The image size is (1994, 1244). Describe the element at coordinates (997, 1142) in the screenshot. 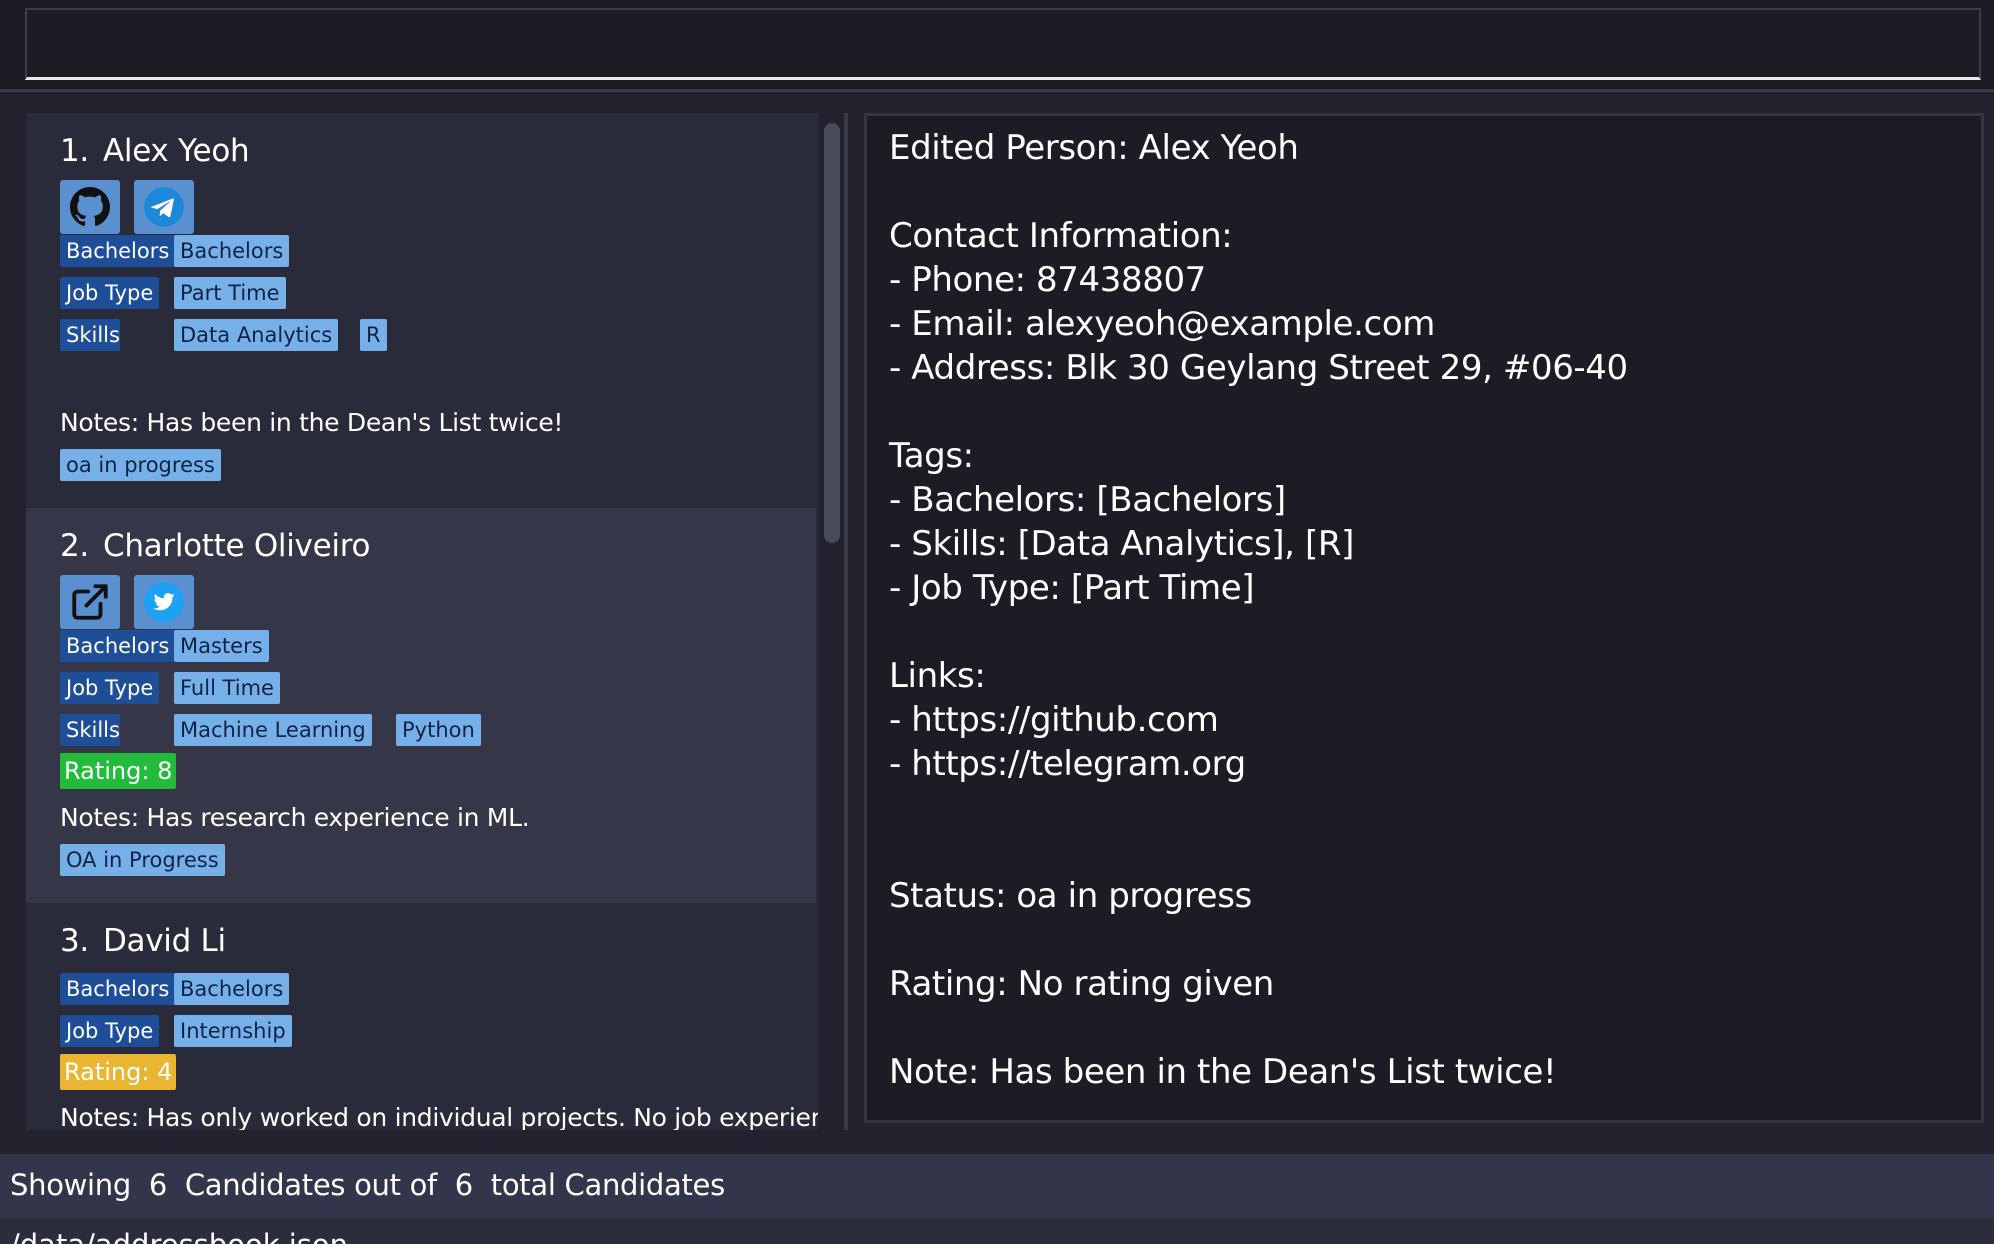

I see `main-bottom-gap` at that location.